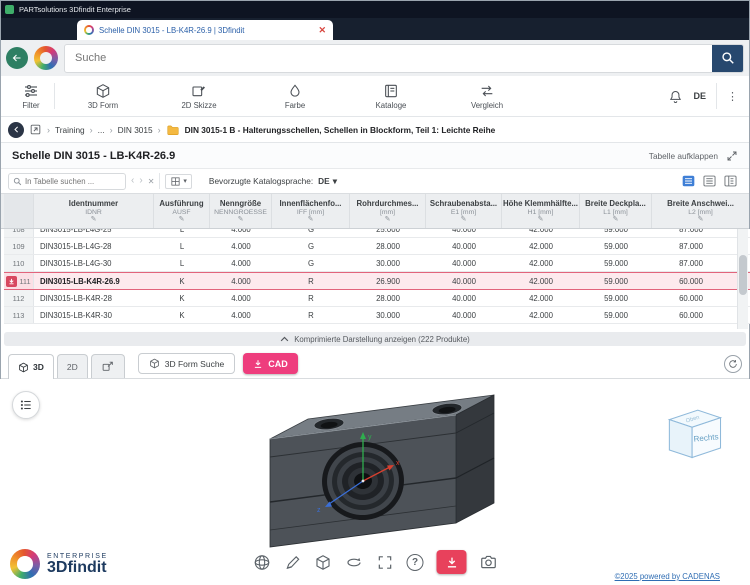  Describe the element at coordinates (132, 181) in the screenshot. I see `prev-match-button: ‹` at that location.